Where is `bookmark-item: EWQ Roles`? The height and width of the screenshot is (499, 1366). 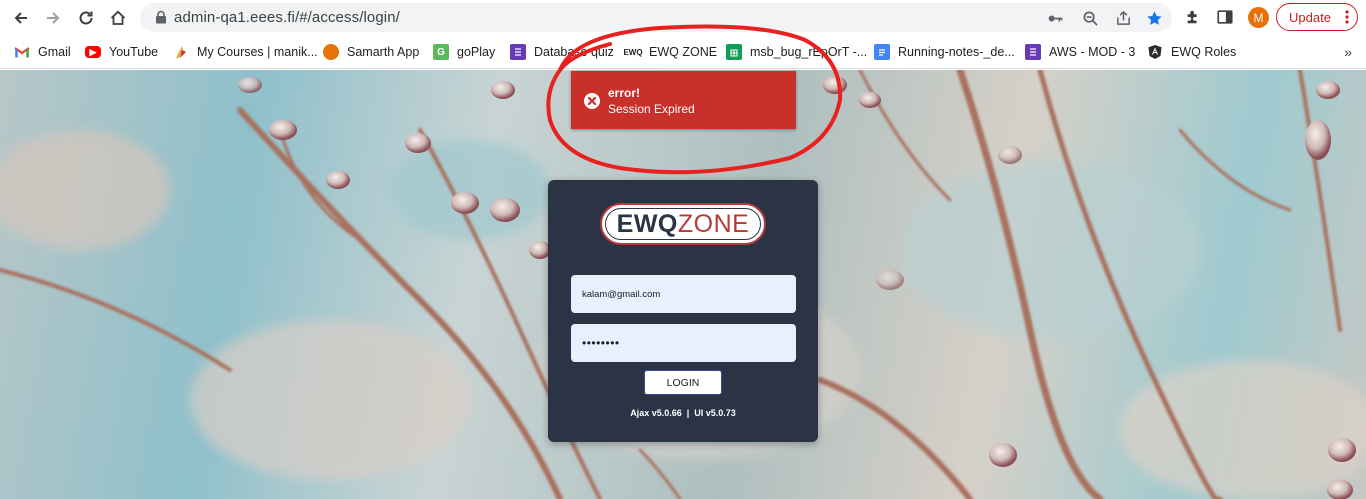
bookmark-item: EWQ Roles is located at coordinates (1191, 52).